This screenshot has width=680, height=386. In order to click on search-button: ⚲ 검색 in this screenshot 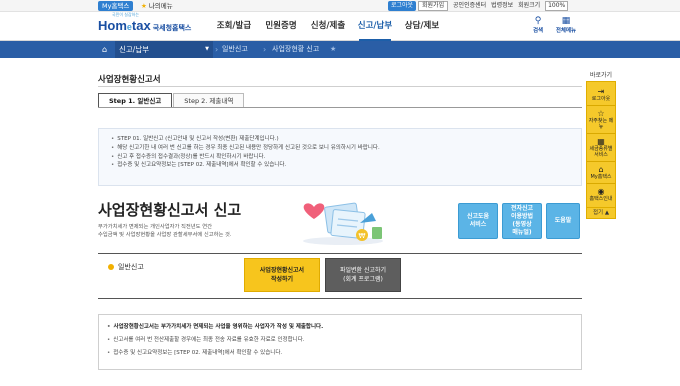, I will do `click(538, 25)`.